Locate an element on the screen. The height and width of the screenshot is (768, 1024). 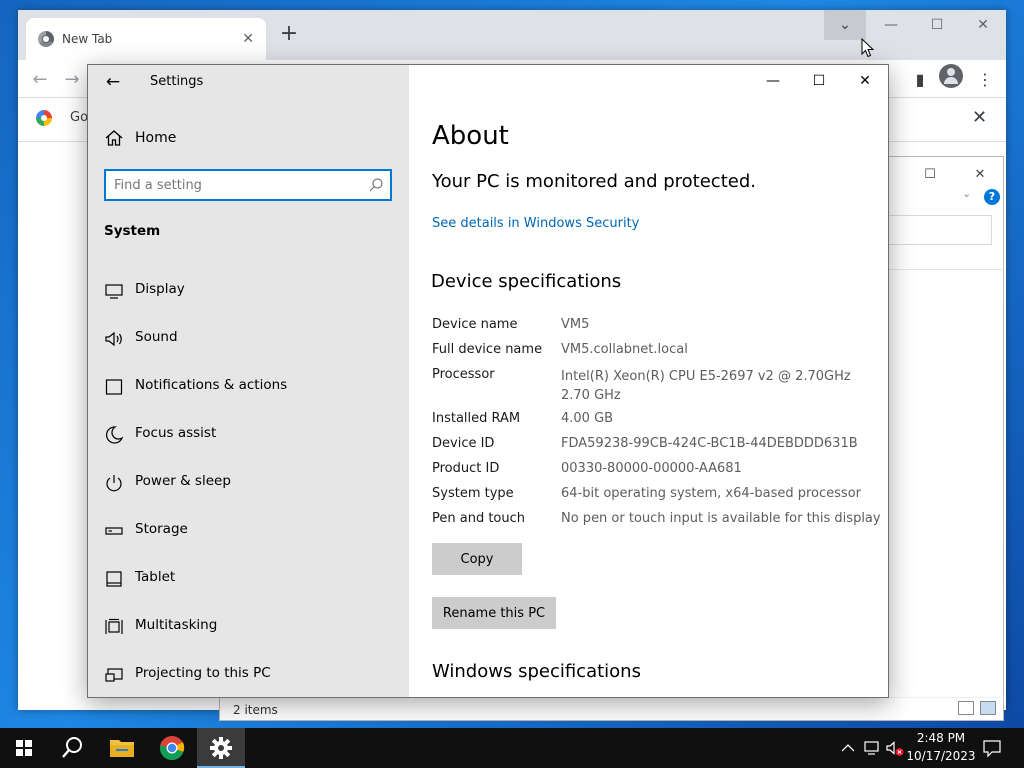
sidebar-item-label: Power & sleep is located at coordinates (183, 481).